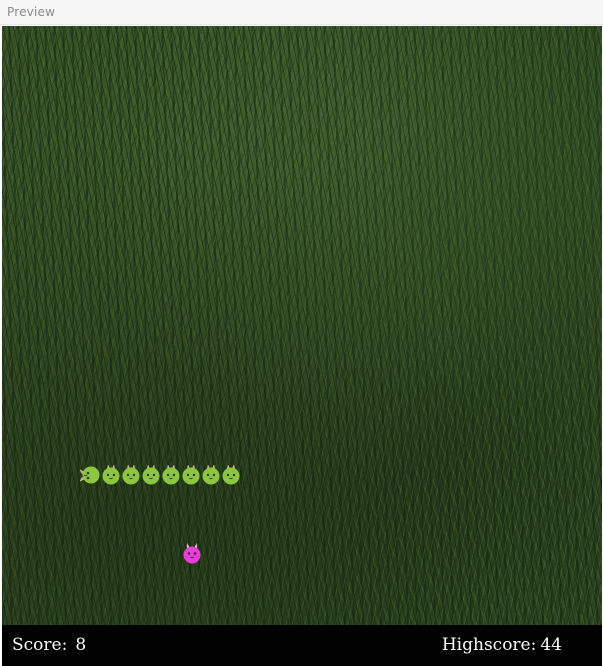  Describe the element at coordinates (551, 645) in the screenshot. I see `highscore-value: 44` at that location.